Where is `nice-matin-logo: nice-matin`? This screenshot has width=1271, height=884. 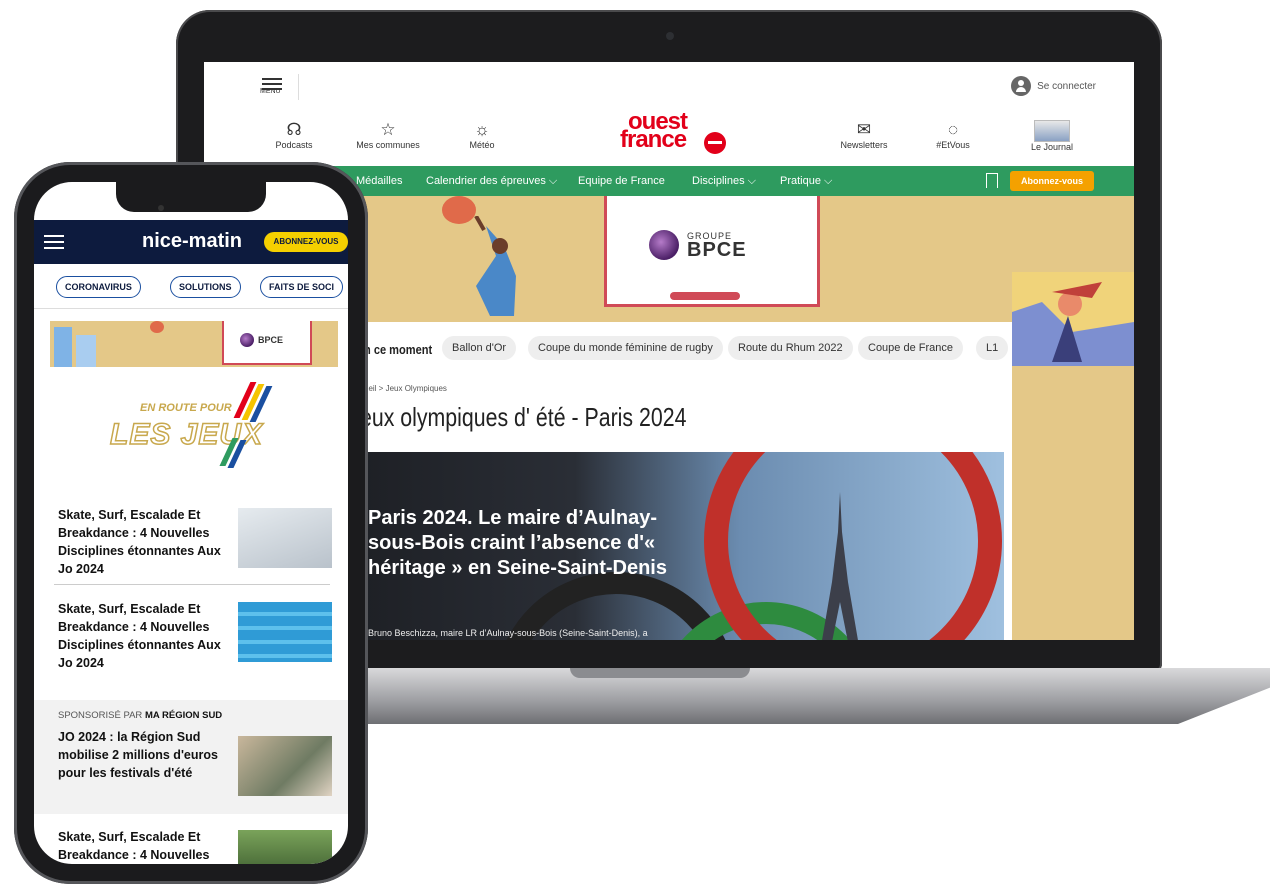 nice-matin-logo: nice-matin is located at coordinates (192, 241).